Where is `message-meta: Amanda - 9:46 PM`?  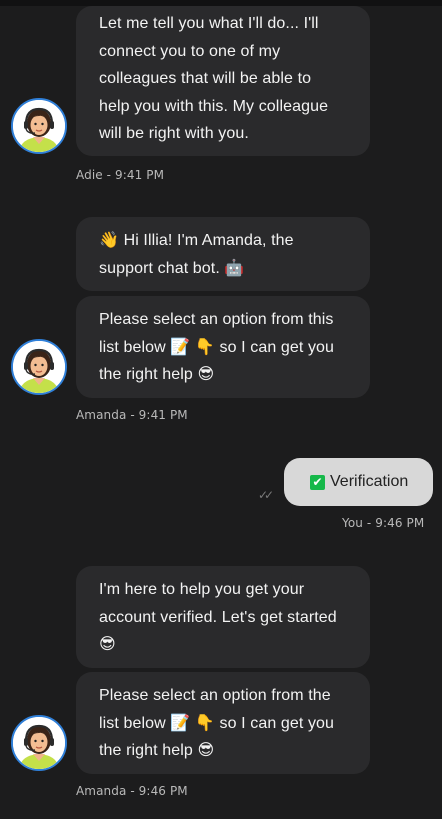 message-meta: Amanda - 9:46 PM is located at coordinates (132, 791).